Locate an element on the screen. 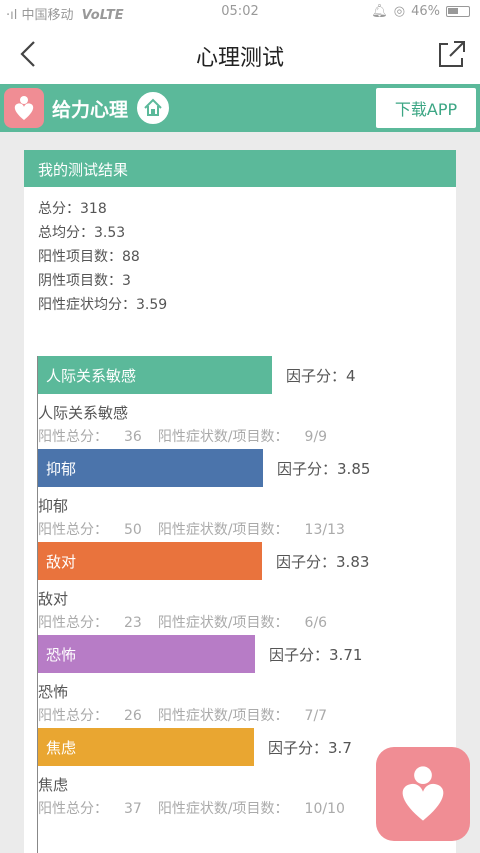 This screenshot has height=853, width=480. factor-item: 敌对 因子分：3.83 敌对 阳性总分： 23 阳性症状数/项目数： 6/6 is located at coordinates (243, 572).